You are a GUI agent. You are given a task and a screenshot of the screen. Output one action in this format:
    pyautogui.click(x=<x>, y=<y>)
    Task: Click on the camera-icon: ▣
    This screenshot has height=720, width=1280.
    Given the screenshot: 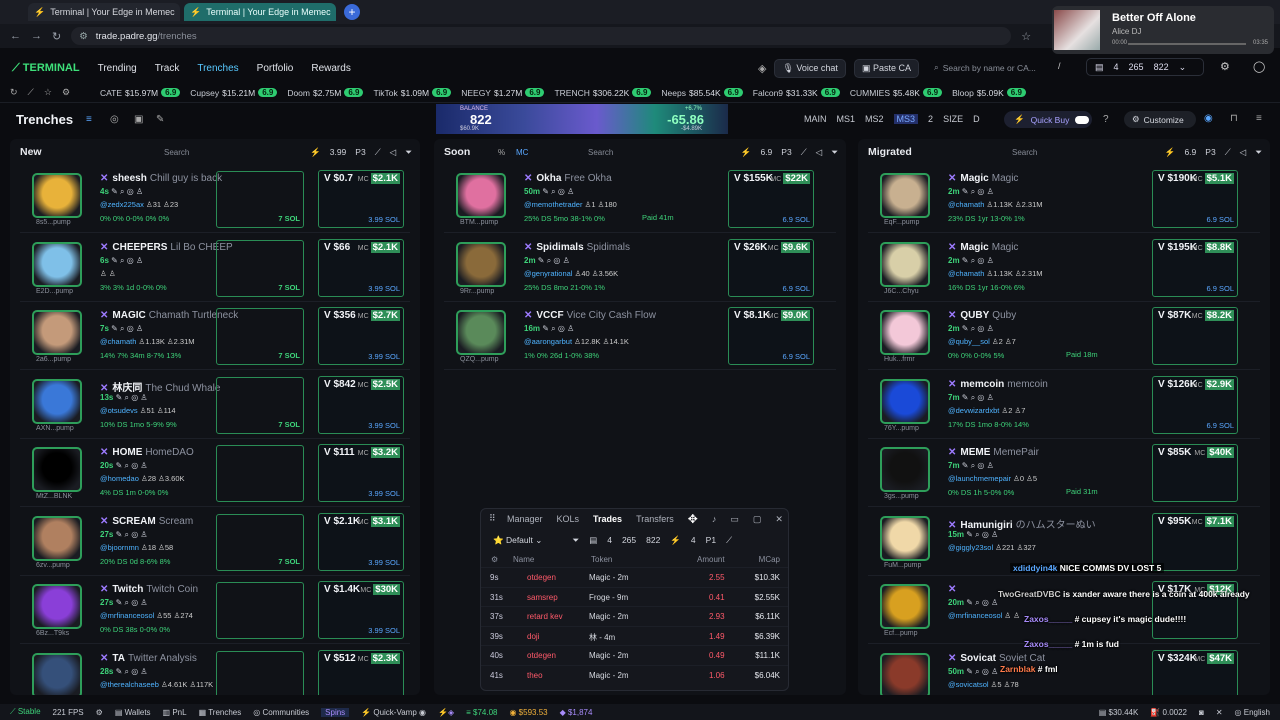 What is the action you would take?
    pyautogui.click(x=138, y=119)
    